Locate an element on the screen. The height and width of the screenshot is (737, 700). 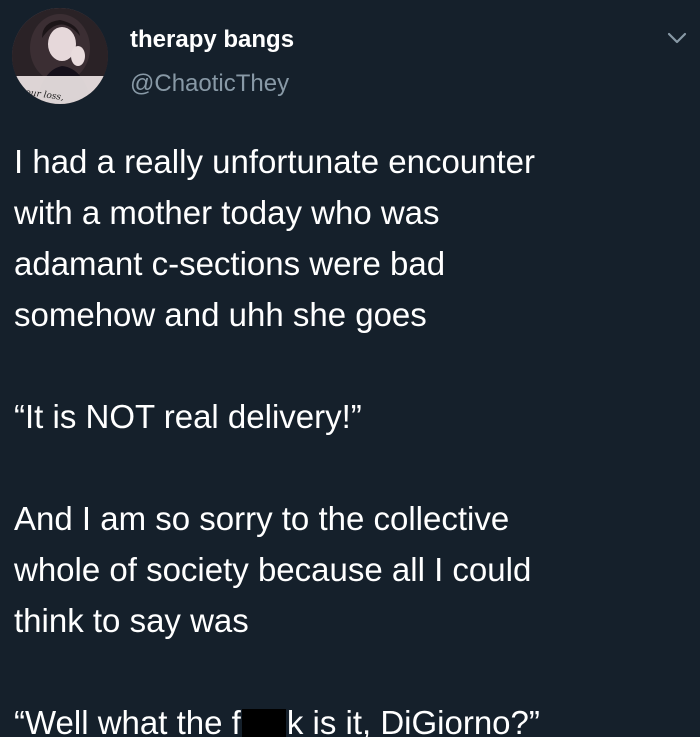
chevron-down-icon is located at coordinates (677, 38).